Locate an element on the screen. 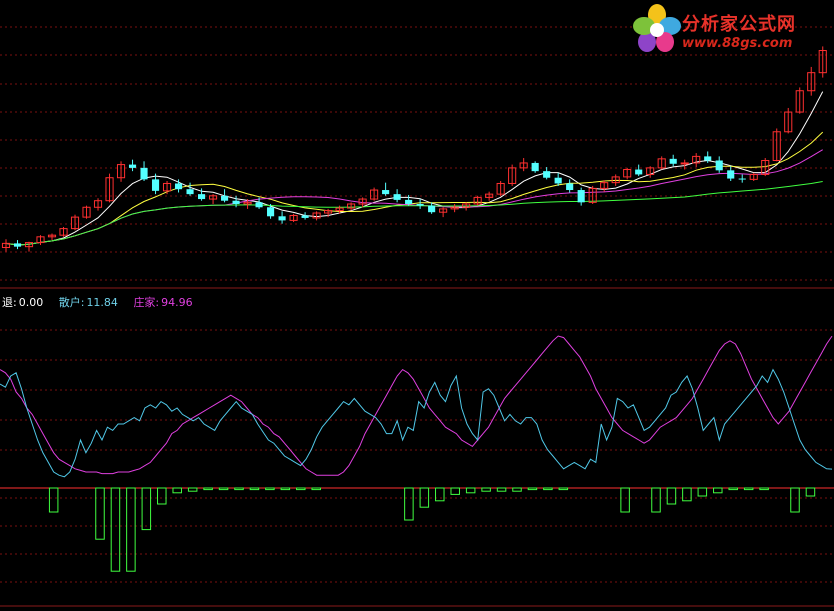  watermark-logo: 分析家公式网 www.88gs.com is located at coordinates (730, 30).